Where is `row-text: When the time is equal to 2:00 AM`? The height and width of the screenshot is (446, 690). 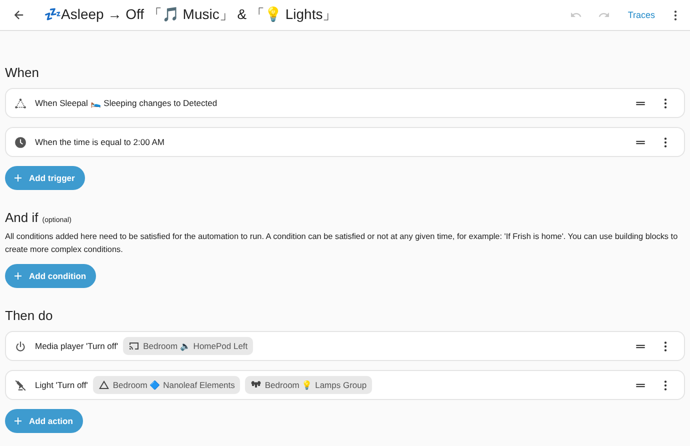 row-text: When the time is equal to 2:00 AM is located at coordinates (99, 142).